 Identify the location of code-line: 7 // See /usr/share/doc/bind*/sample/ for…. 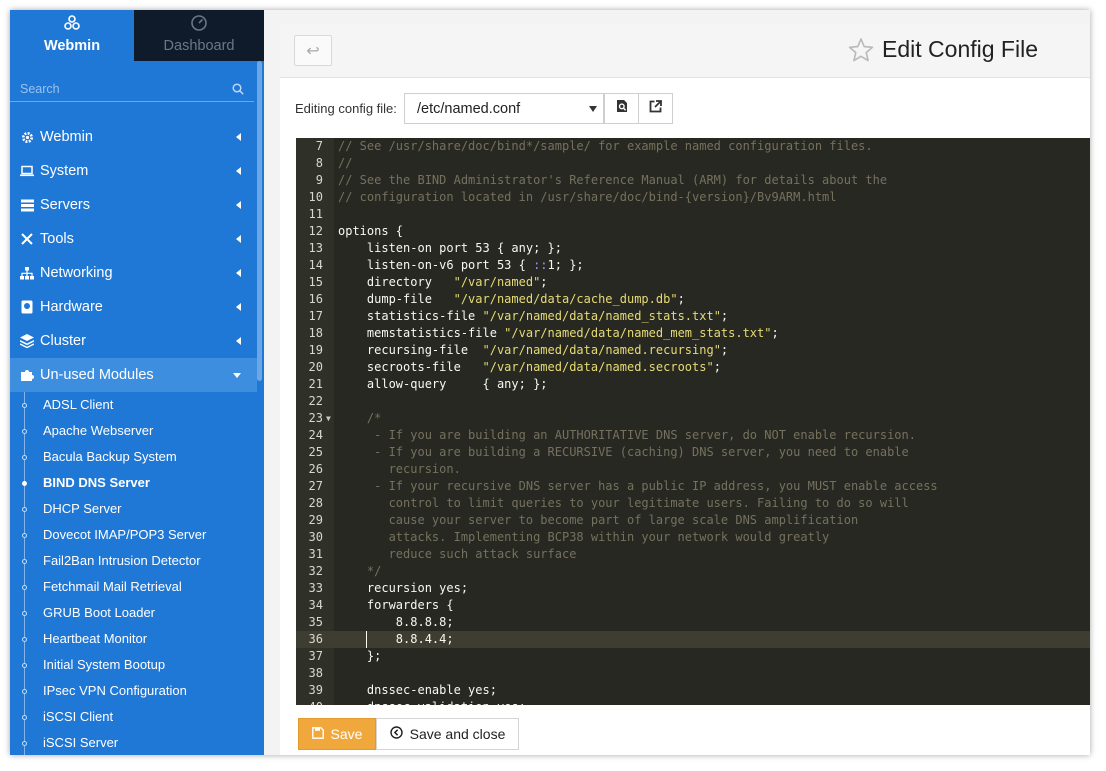
(693, 146).